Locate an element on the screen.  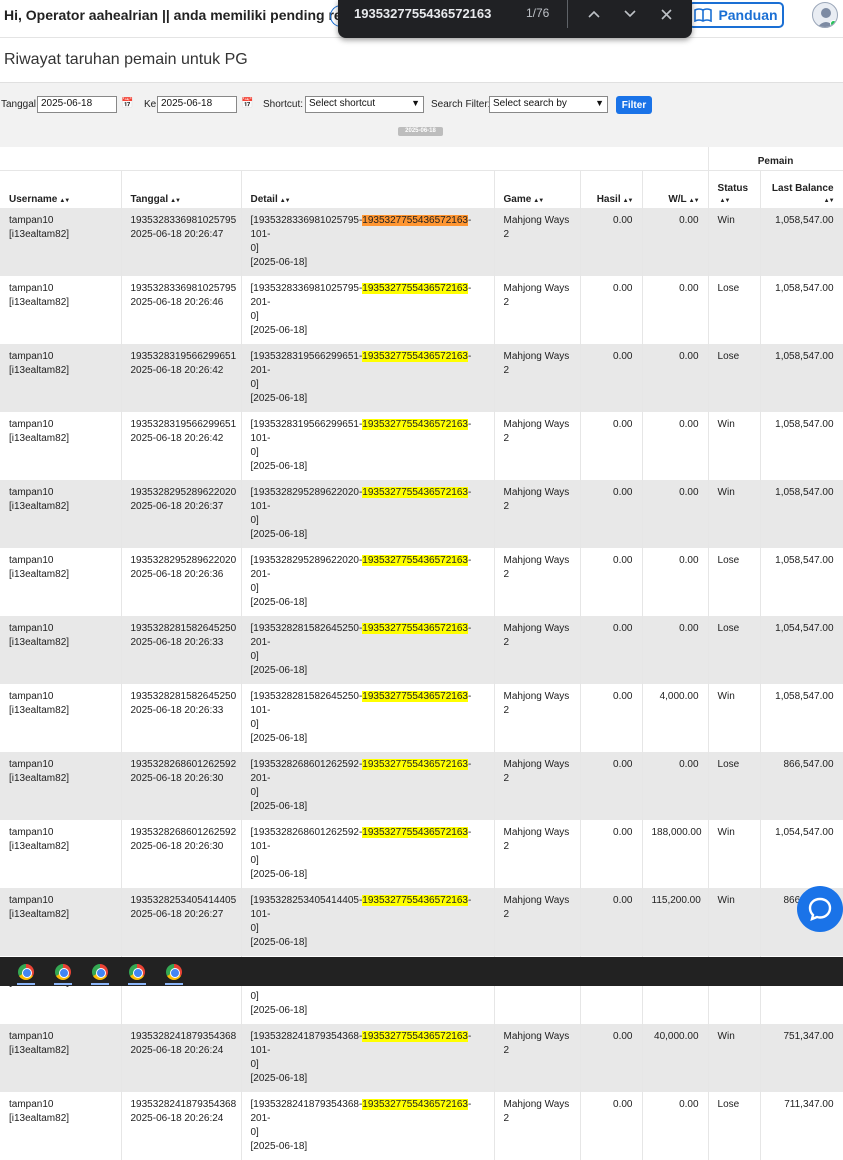
column-header-label: Status is located at coordinates (733, 188).